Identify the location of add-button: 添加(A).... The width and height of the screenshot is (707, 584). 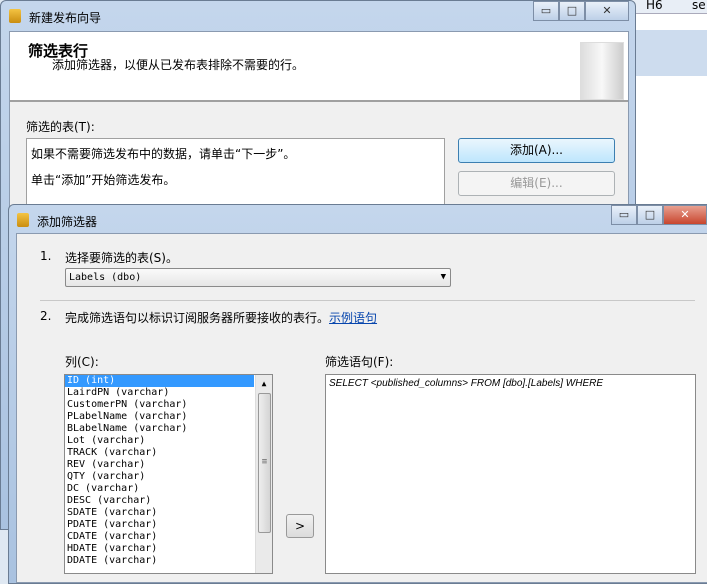
(536, 150).